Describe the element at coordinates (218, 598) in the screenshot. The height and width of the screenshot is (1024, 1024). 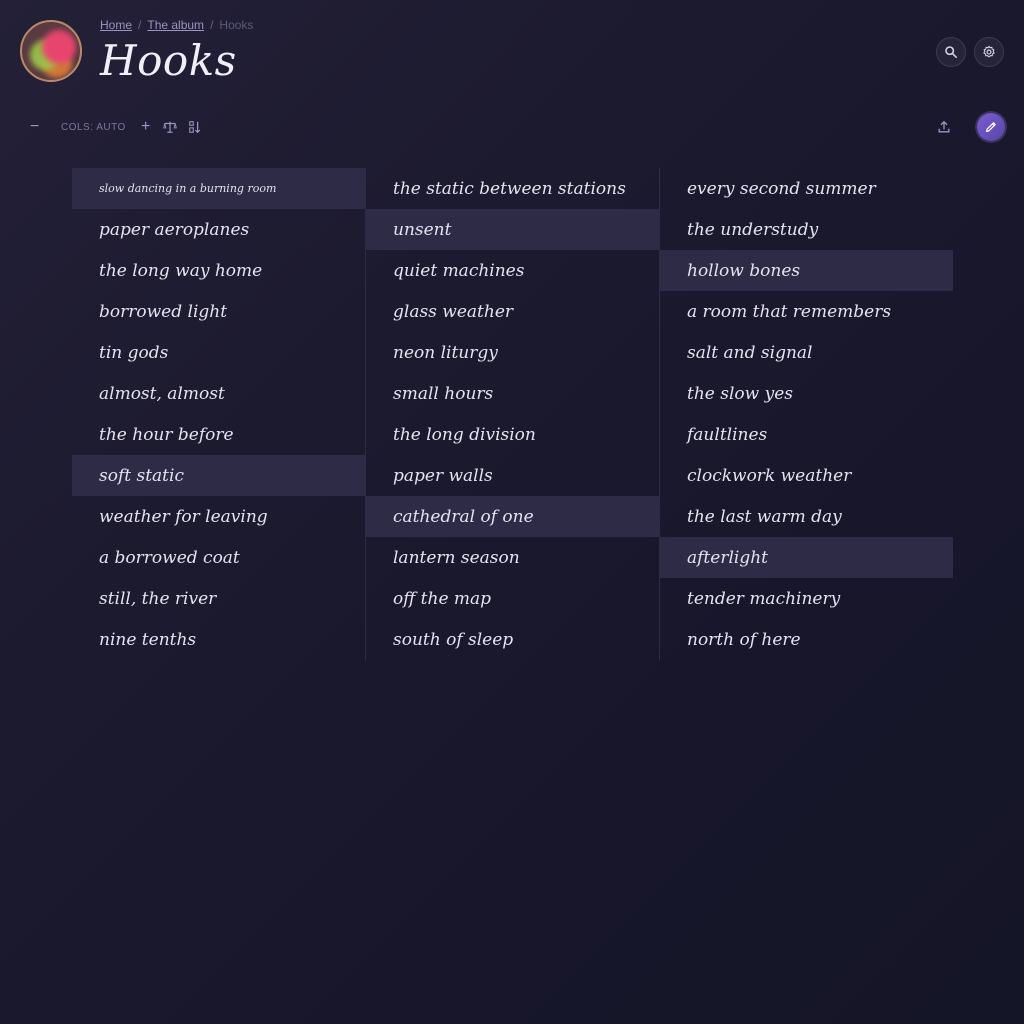
I see `hook-item: still, the river` at that location.